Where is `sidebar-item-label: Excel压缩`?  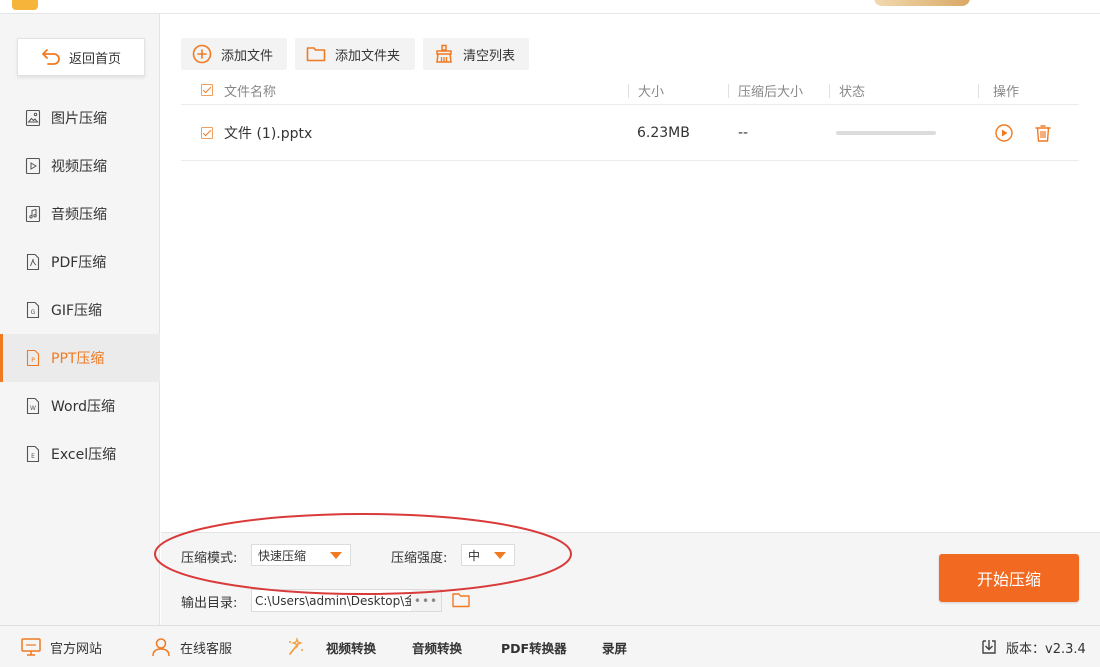 sidebar-item-label: Excel压缩 is located at coordinates (84, 455).